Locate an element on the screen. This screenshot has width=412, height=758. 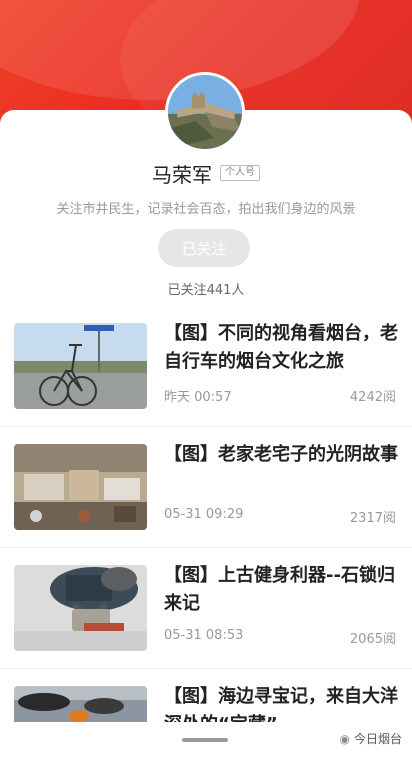
article-time: 昨天 00:57 is located at coordinates (198, 397).